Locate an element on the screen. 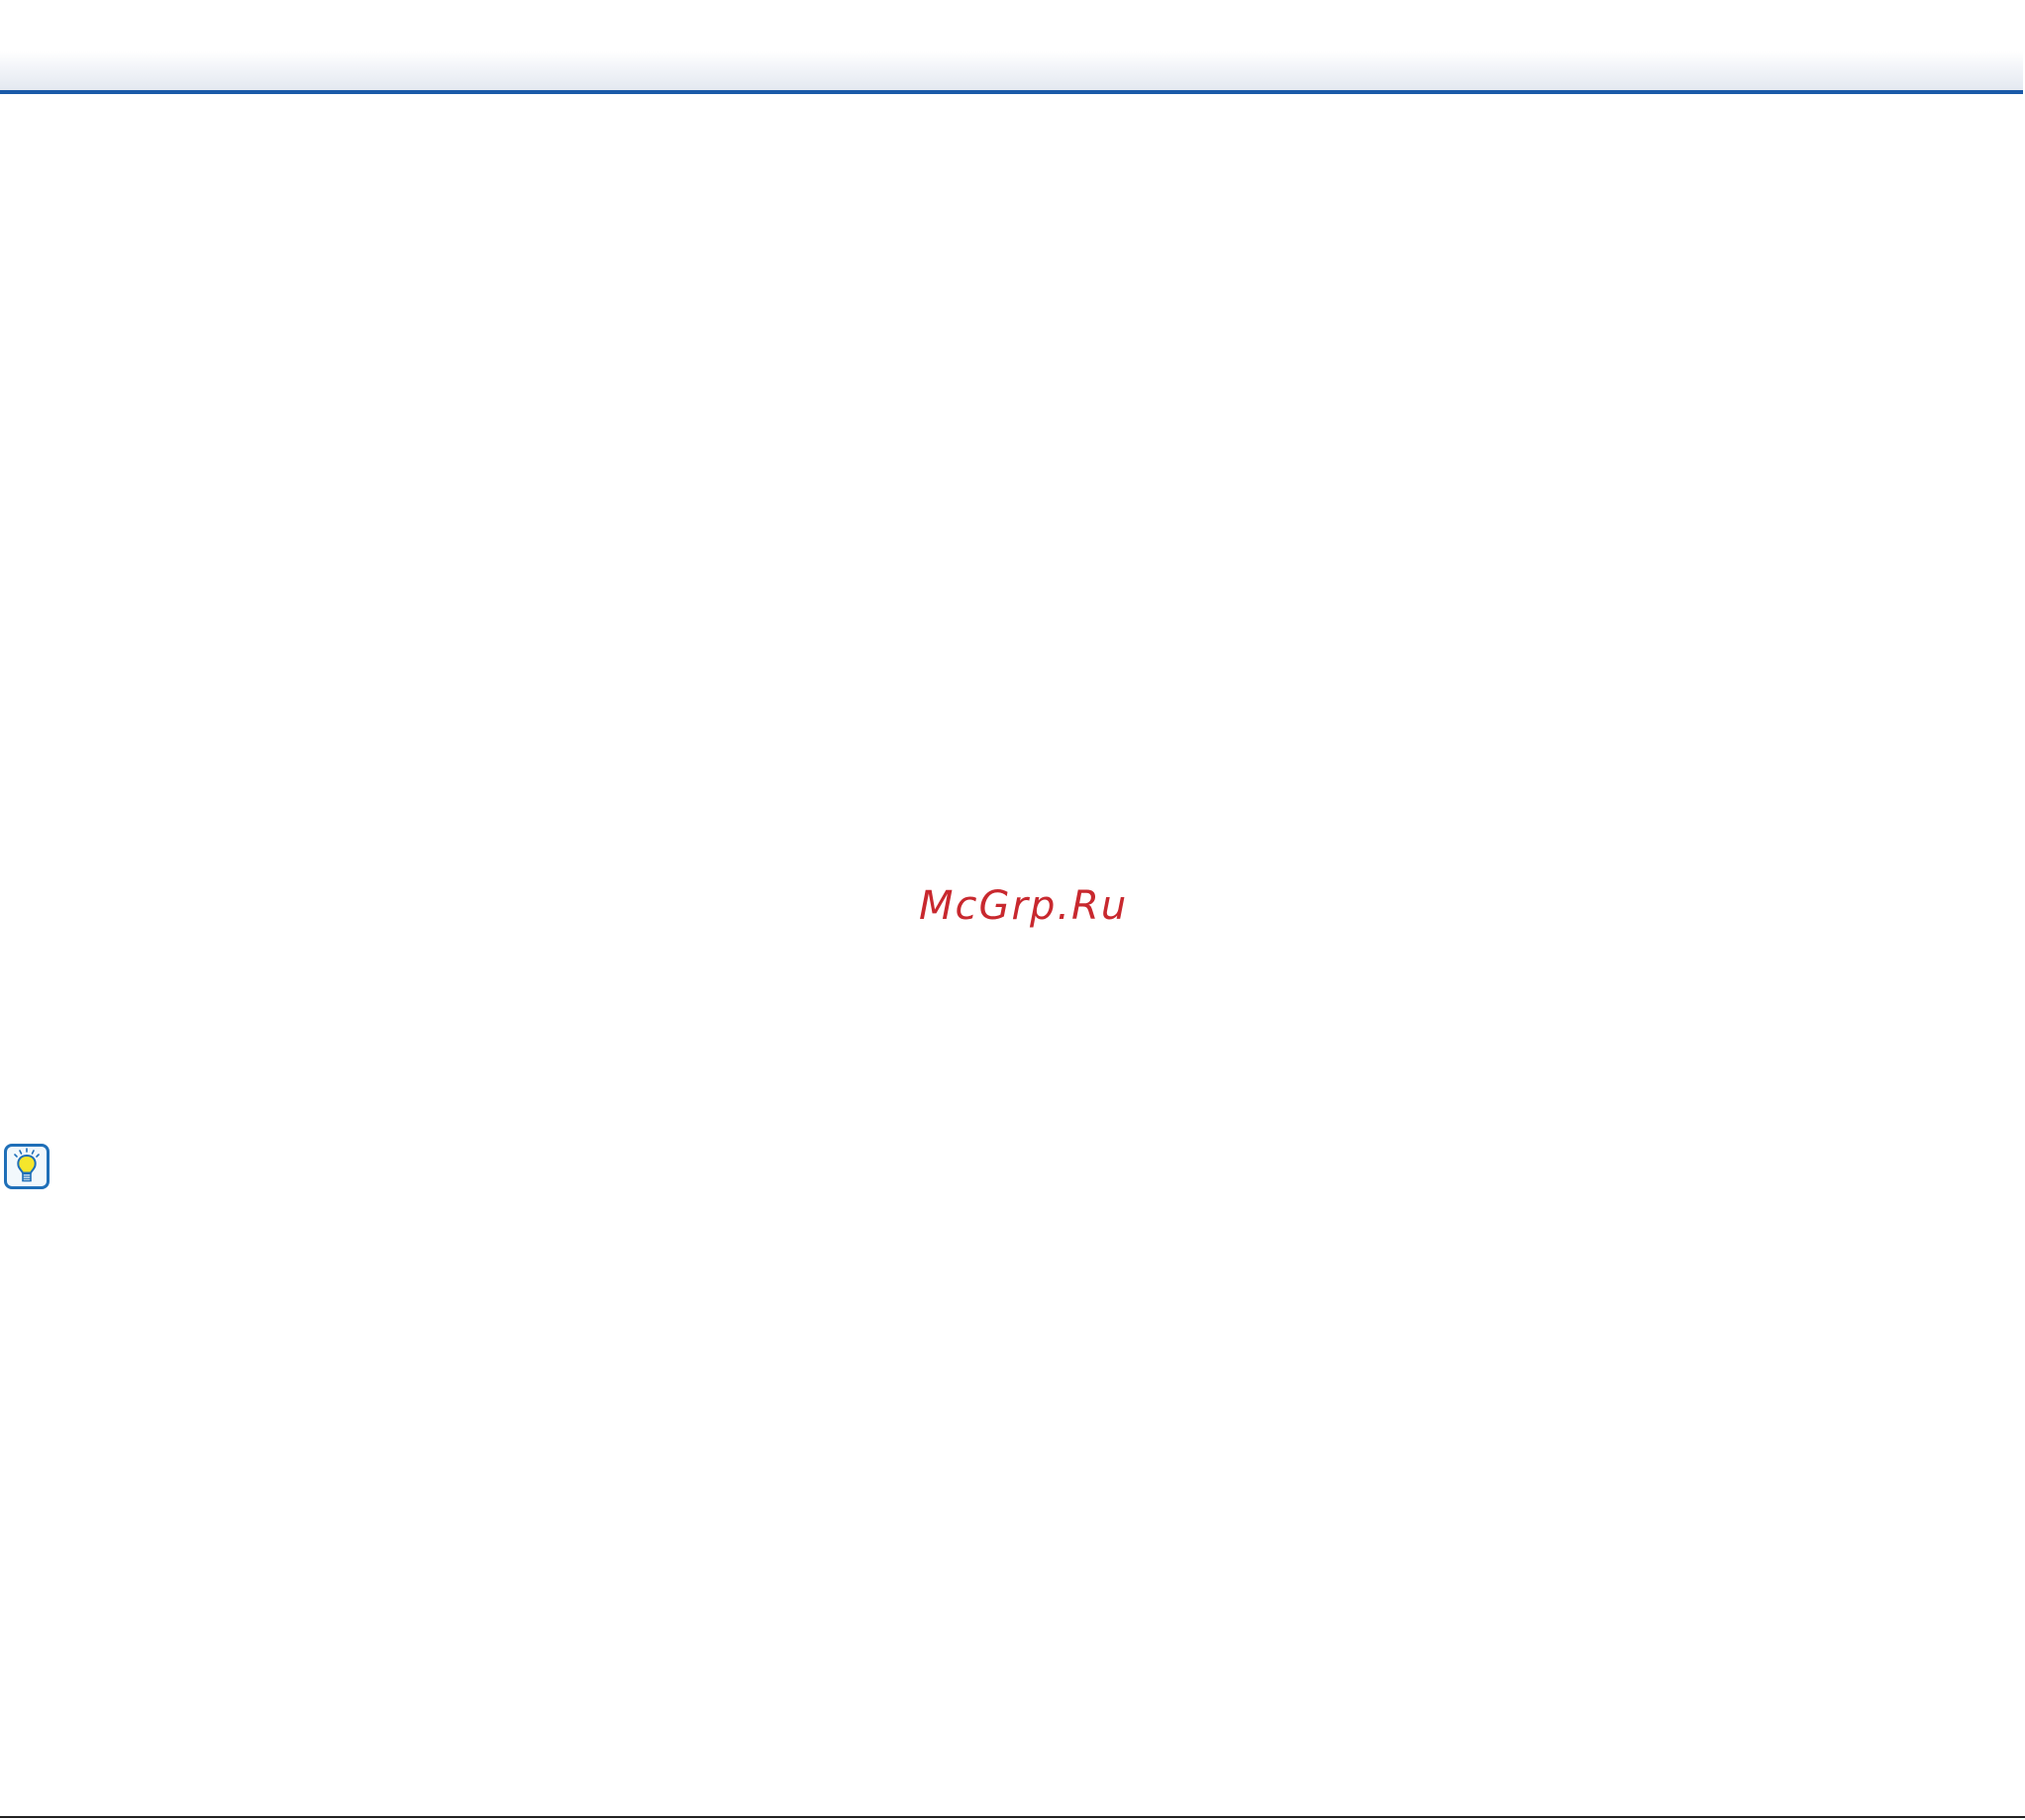  footer-rule is located at coordinates (1013, 1817).